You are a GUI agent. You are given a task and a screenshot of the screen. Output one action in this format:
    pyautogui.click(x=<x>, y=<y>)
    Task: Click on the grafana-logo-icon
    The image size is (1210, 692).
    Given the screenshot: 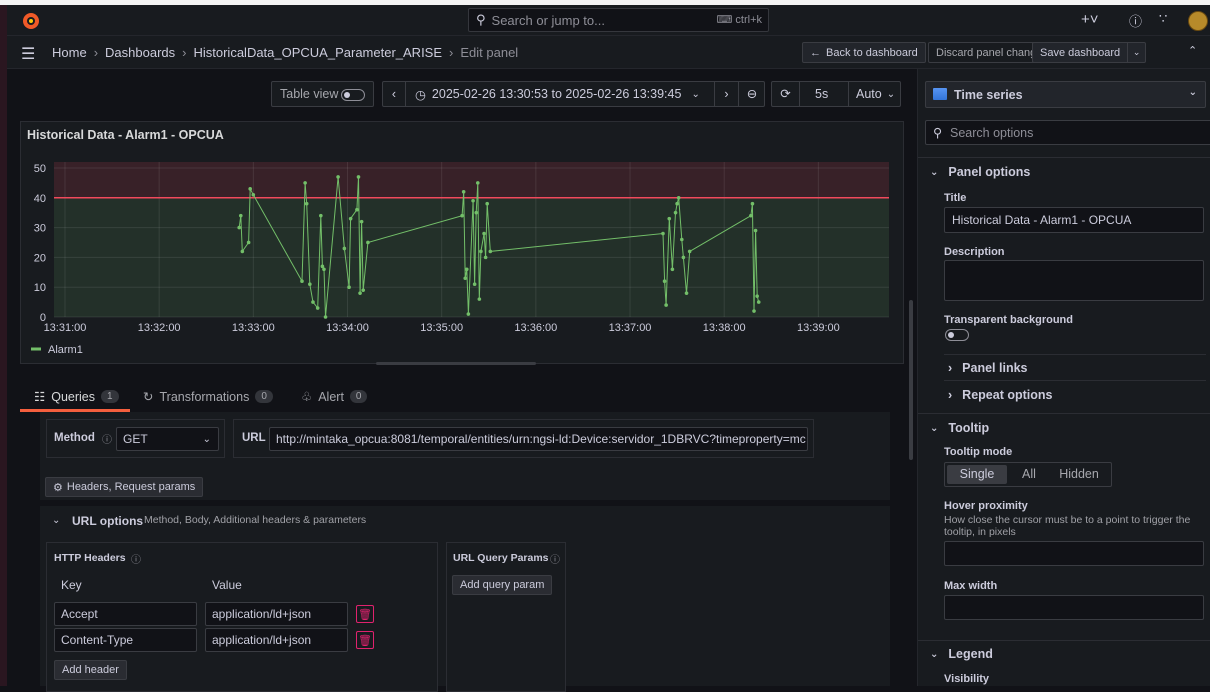 What is the action you would take?
    pyautogui.click(x=31, y=21)
    